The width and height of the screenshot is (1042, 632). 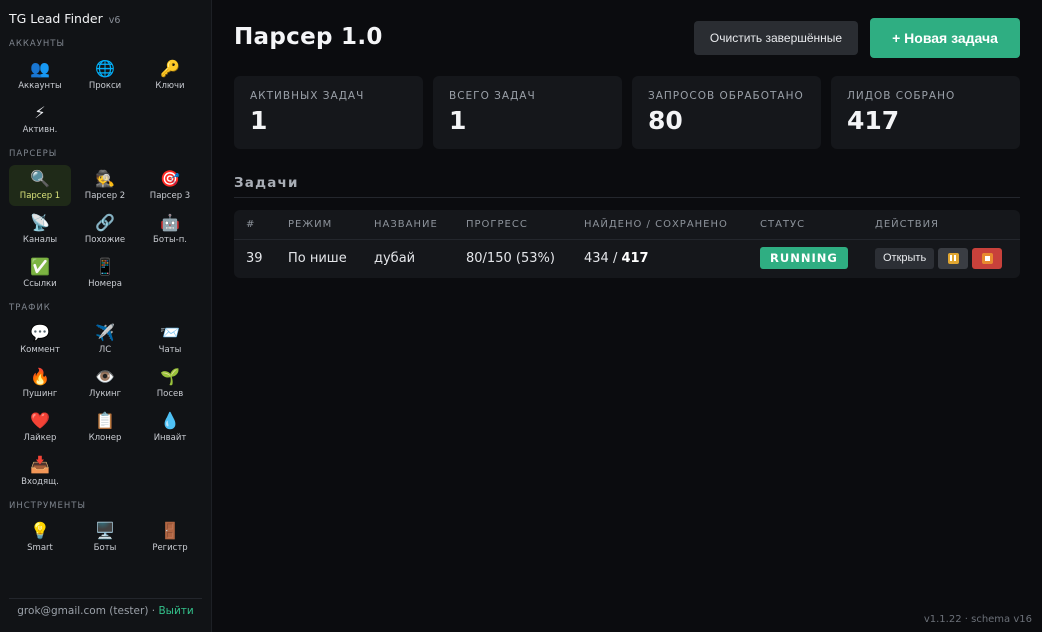 I want to click on app-title: TG Lead Finder, so click(x=56, y=18).